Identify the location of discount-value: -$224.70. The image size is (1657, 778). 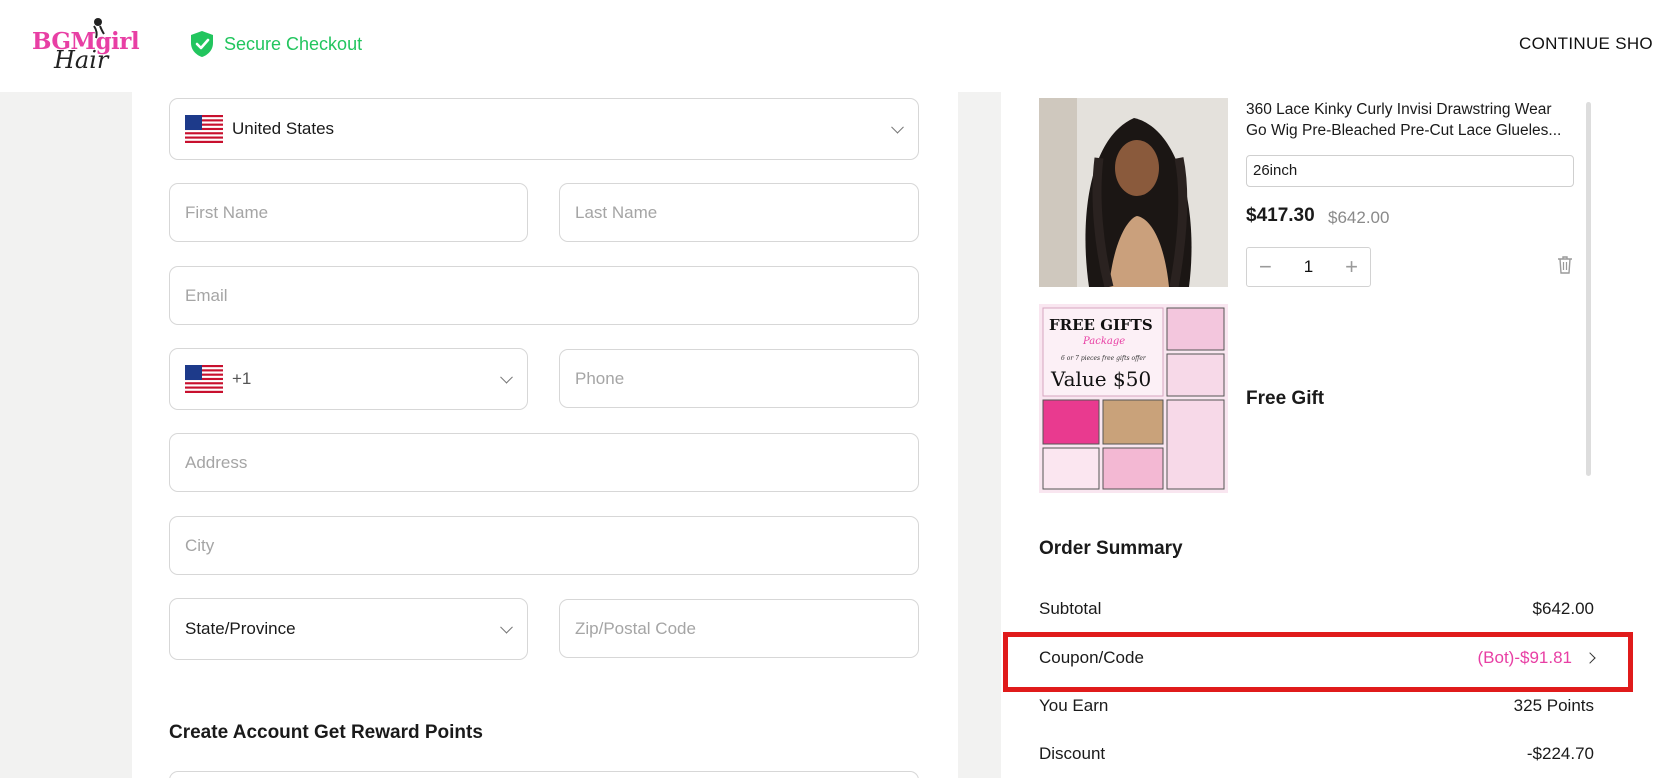
(1560, 753).